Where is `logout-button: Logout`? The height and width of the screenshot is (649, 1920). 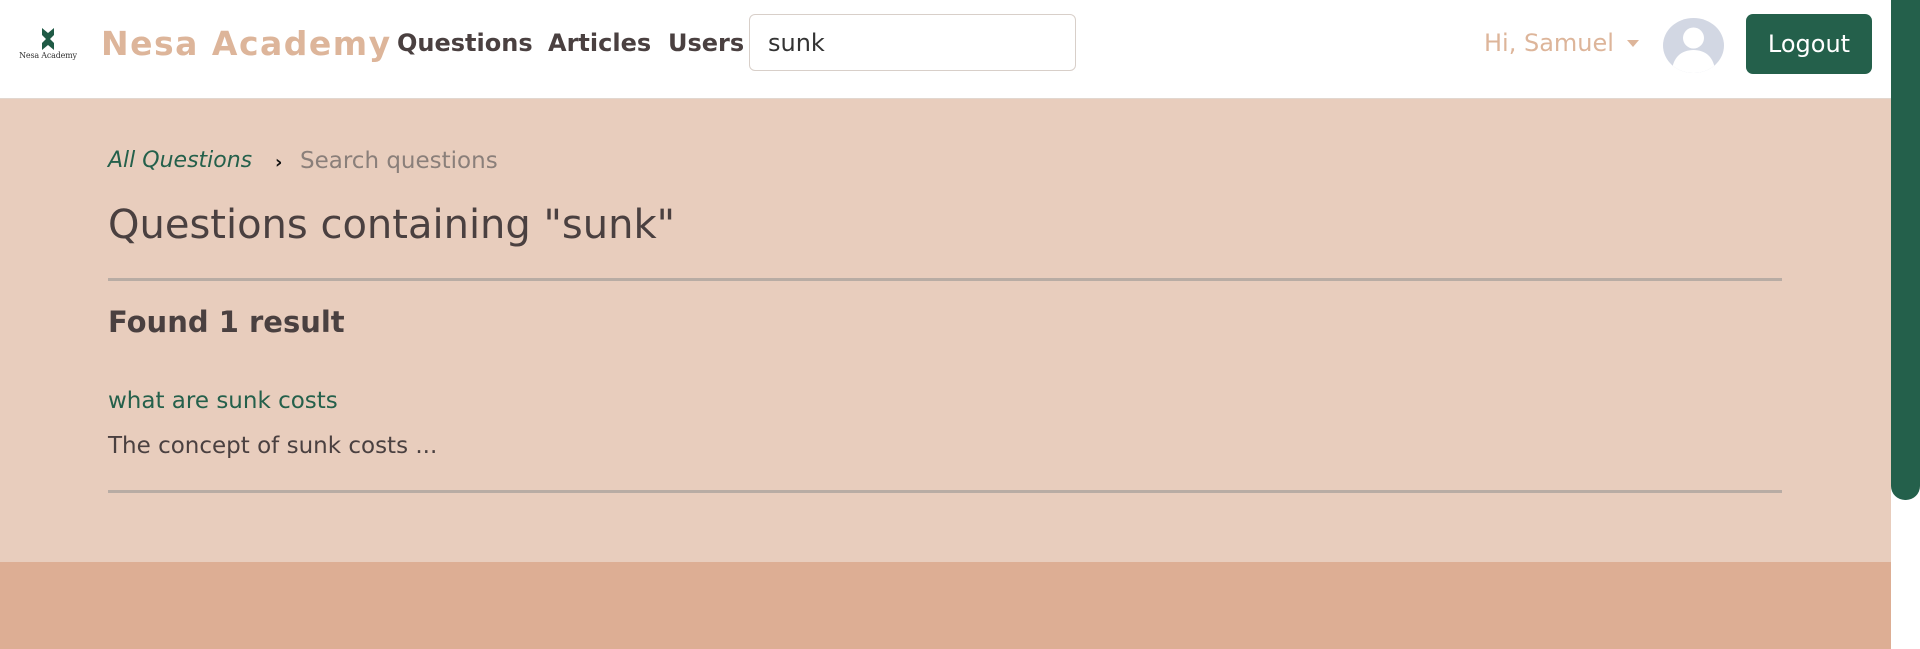 logout-button: Logout is located at coordinates (1809, 44).